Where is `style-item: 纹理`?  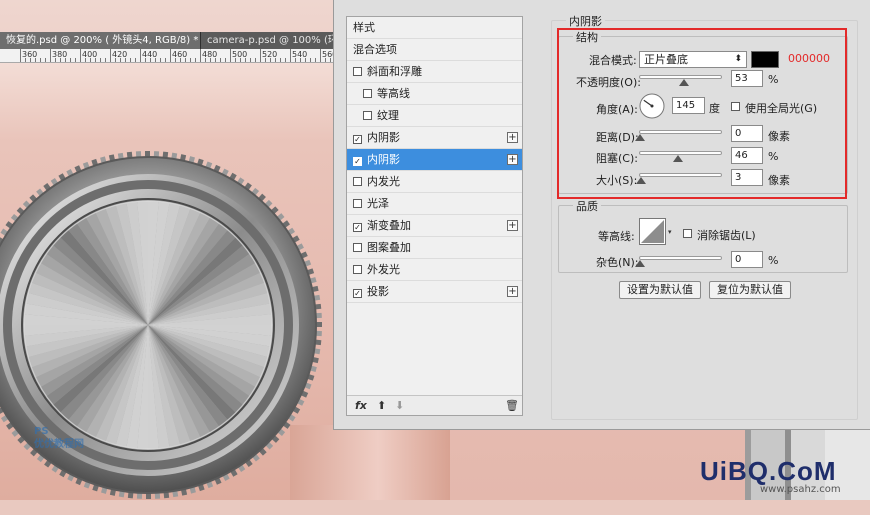 style-item: 纹理 is located at coordinates (434, 116).